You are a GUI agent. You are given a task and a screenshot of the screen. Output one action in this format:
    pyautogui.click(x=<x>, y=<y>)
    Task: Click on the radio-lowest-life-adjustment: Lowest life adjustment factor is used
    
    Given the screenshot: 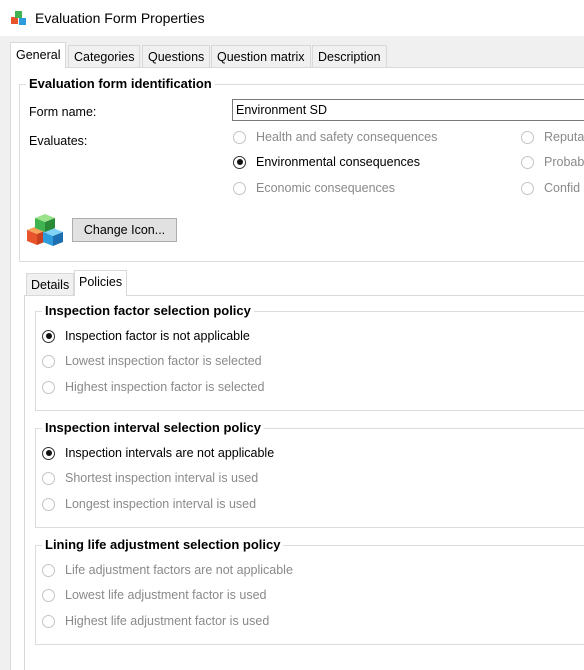 What is the action you would take?
    pyautogui.click(x=154, y=595)
    